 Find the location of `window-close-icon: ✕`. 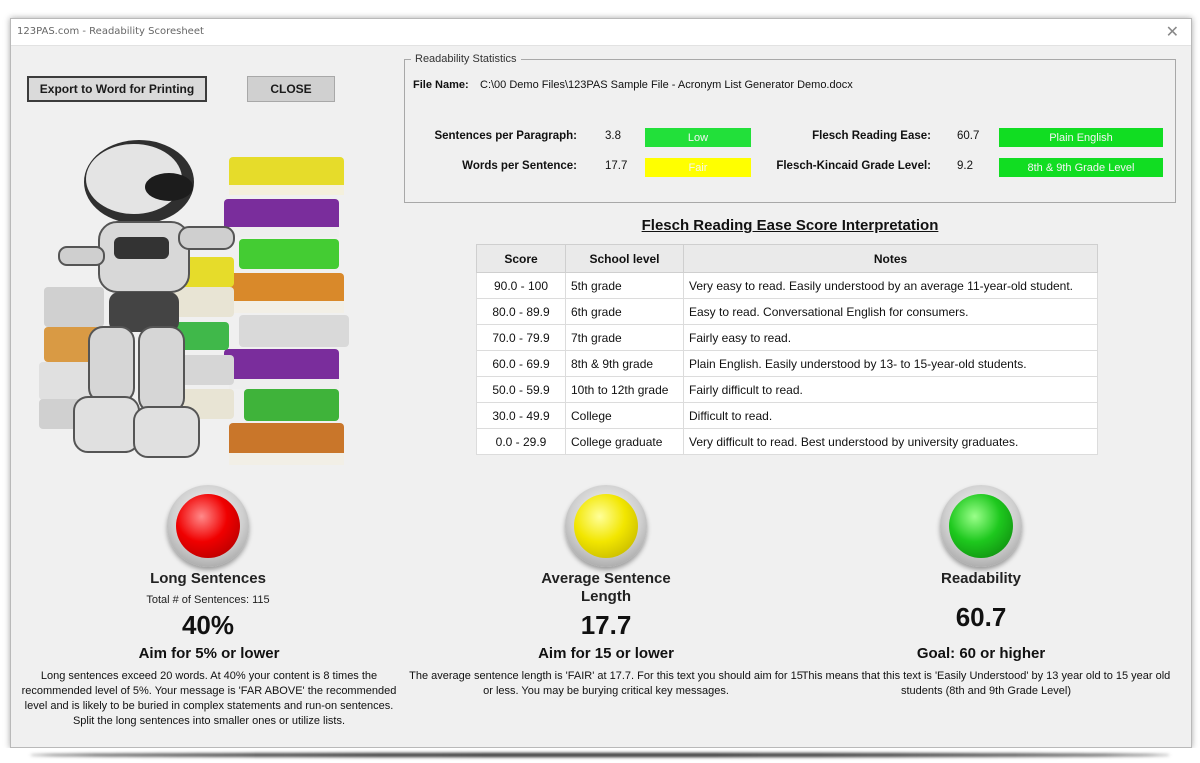

window-close-icon: ✕ is located at coordinates (1172, 32).